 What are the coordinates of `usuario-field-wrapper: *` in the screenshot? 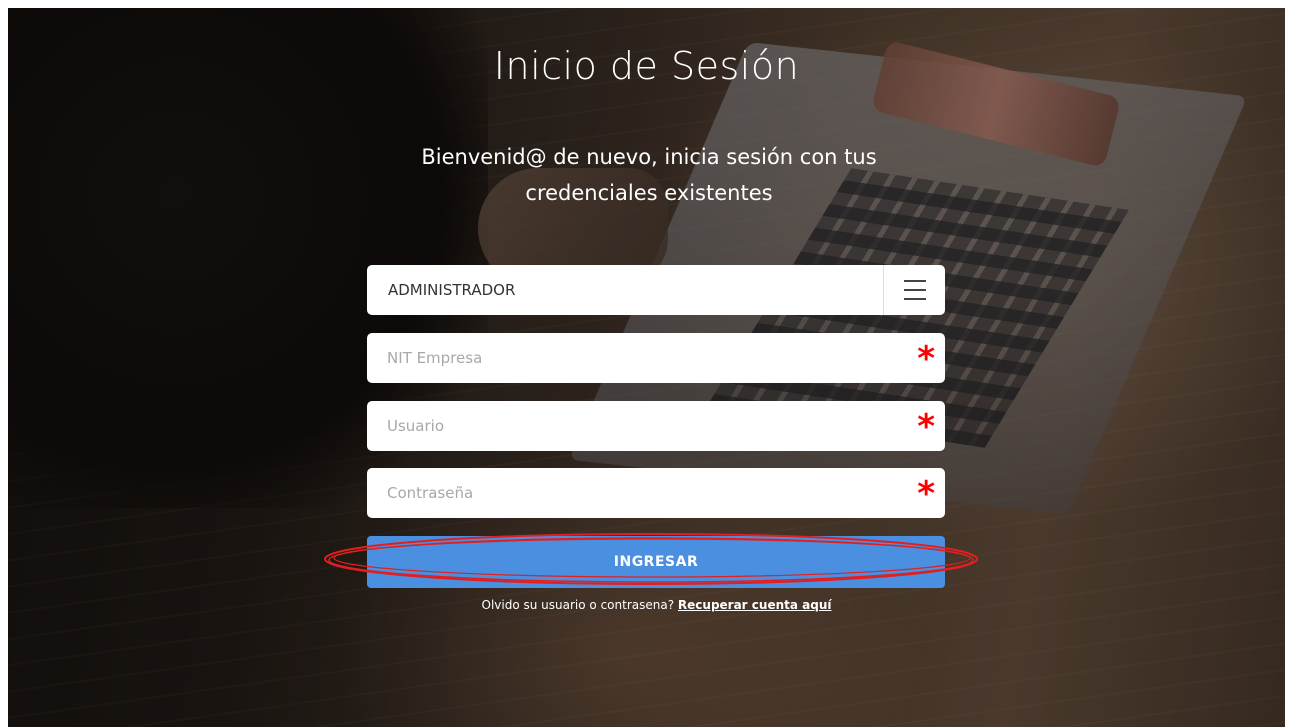 It's located at (656, 426).